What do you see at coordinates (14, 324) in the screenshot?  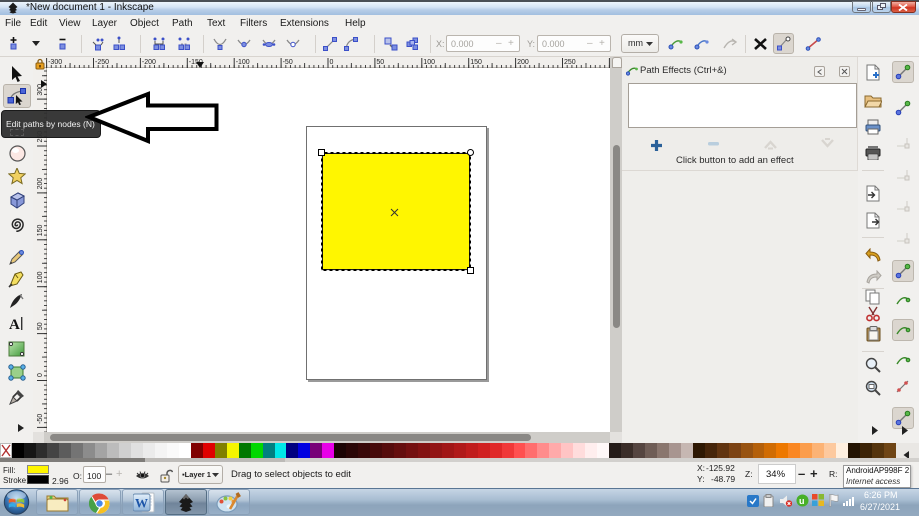 I see `svg-text: A` at bounding box center [14, 324].